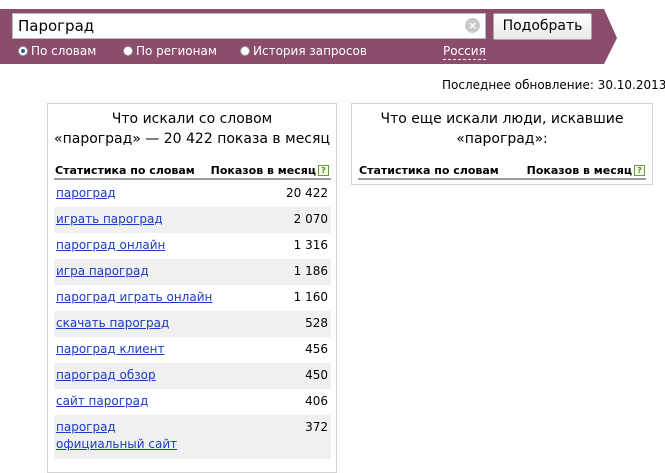 Image resolution: width=665 pixels, height=473 pixels. Describe the element at coordinates (249, 26) in the screenshot. I see `search-input: Пароград` at that location.